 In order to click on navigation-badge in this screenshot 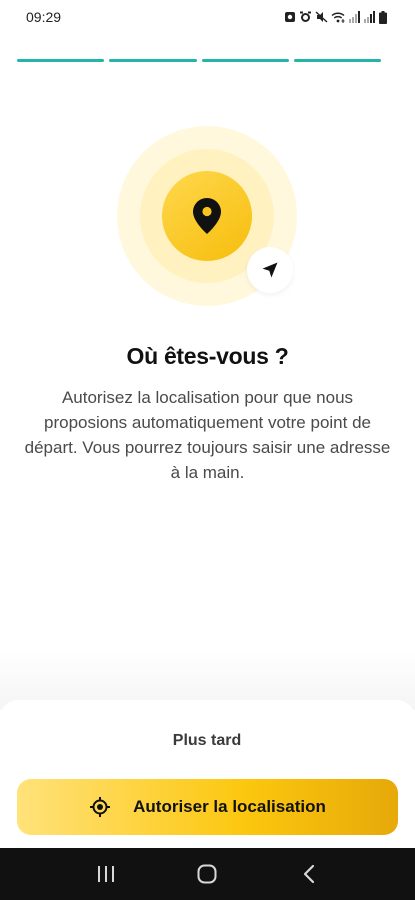, I will do `click(270, 270)`.